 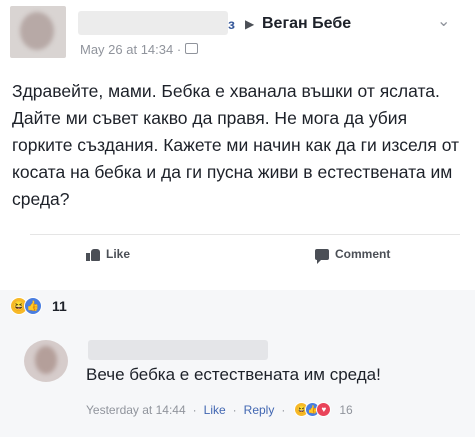 I want to click on love-icon: ♥, so click(x=324, y=409).